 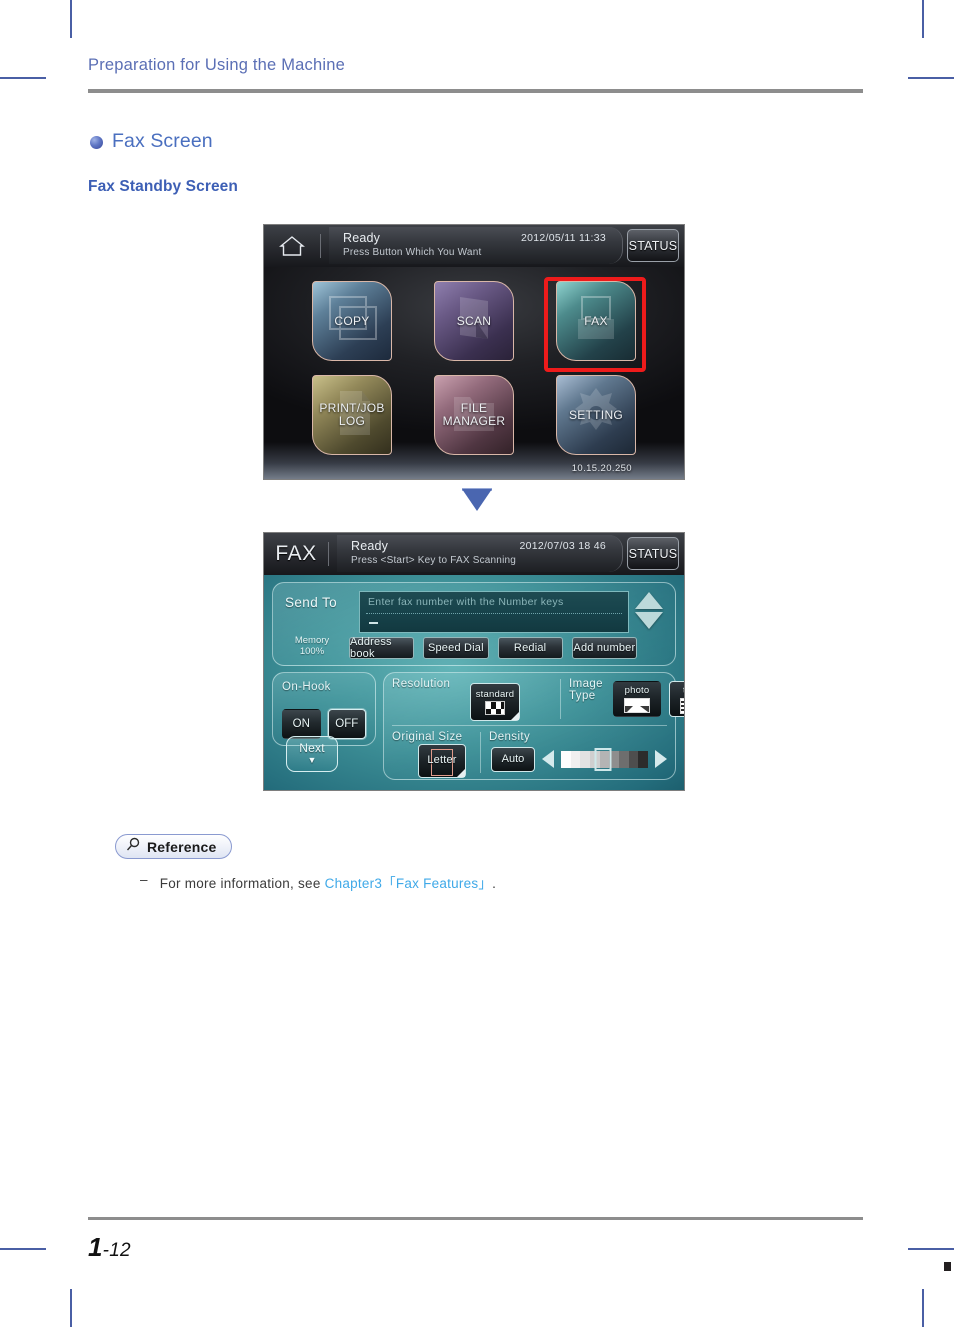 I want to click on density-slider-thumb, so click(x=603, y=759).